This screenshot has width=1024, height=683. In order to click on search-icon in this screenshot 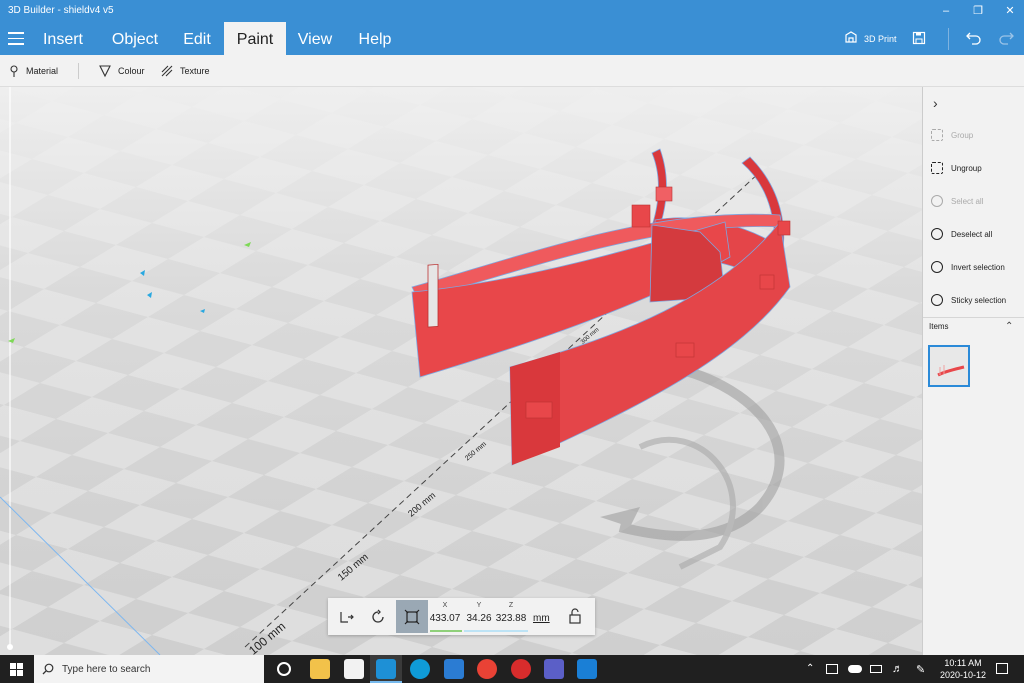, I will do `click(48, 669)`.